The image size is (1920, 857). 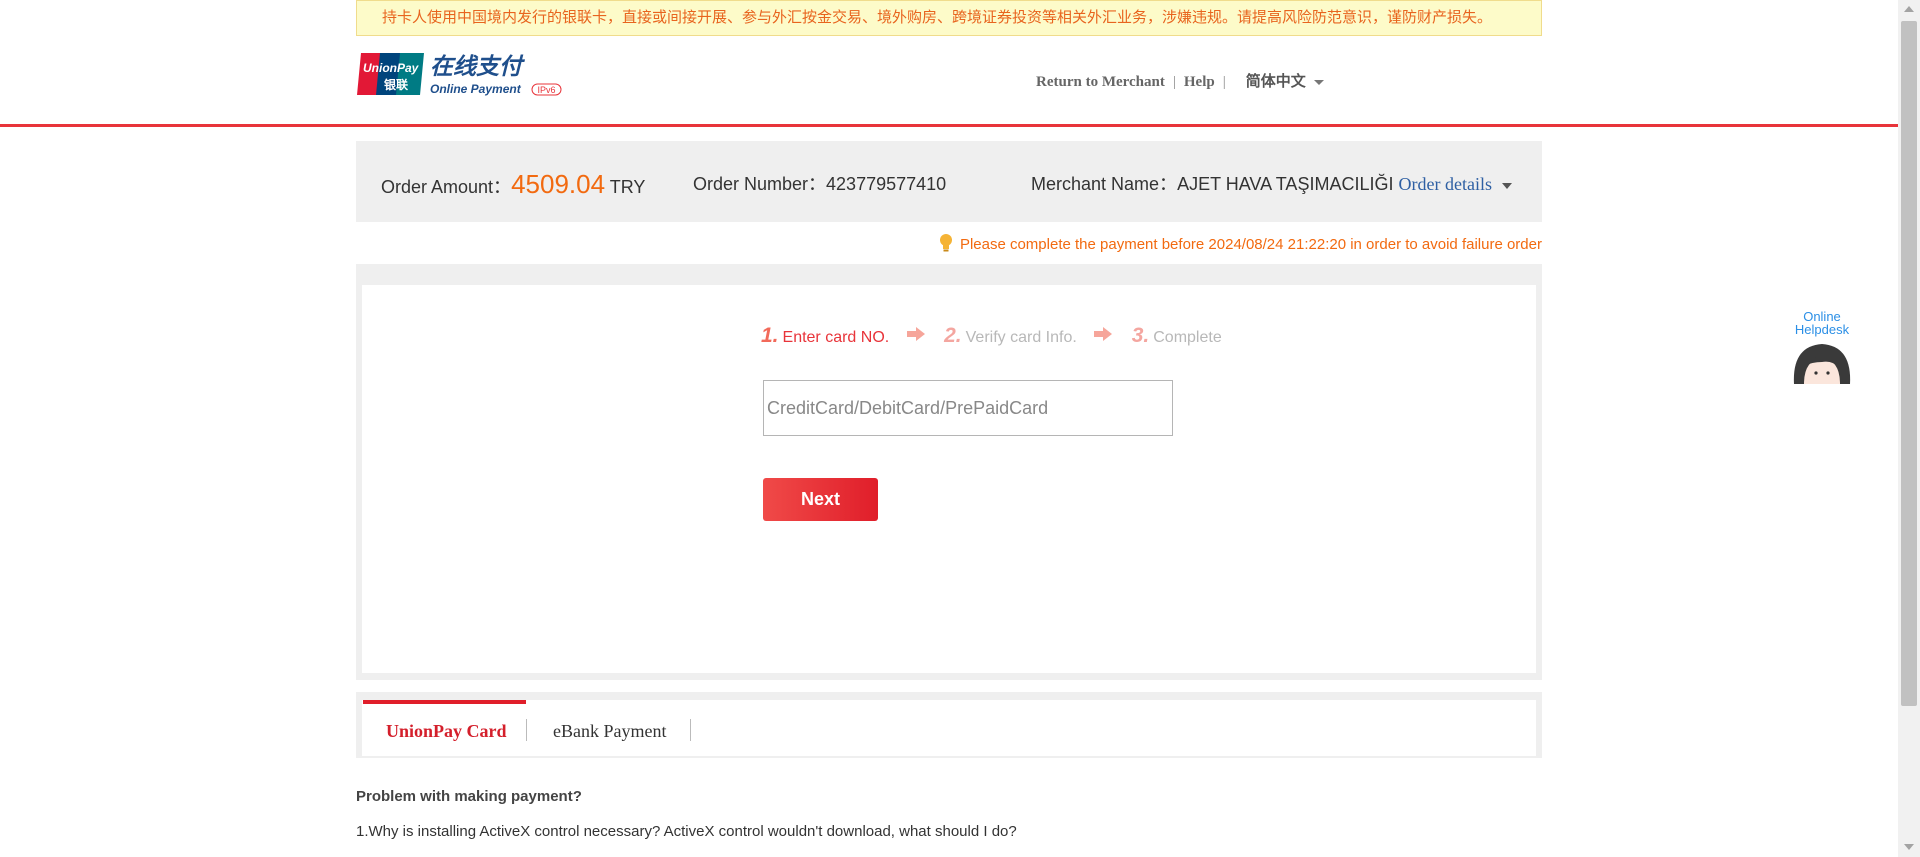 What do you see at coordinates (820, 499) in the screenshot?
I see `next-button: Next` at bounding box center [820, 499].